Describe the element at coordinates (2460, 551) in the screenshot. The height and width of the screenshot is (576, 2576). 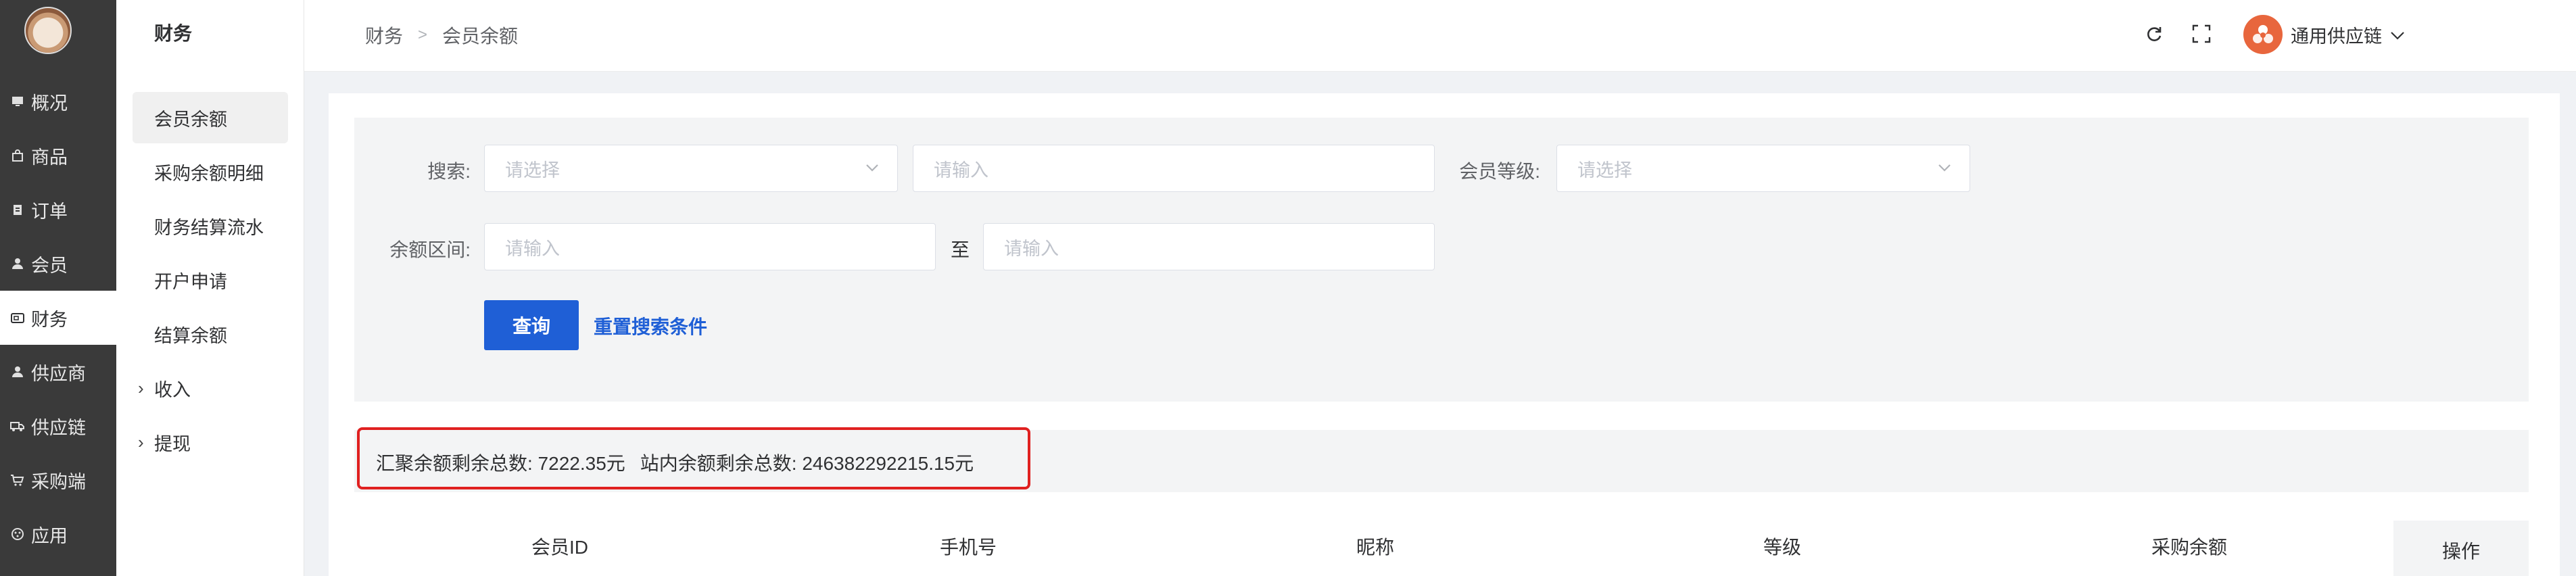
I see `column-header-actions-label: 操作` at that location.